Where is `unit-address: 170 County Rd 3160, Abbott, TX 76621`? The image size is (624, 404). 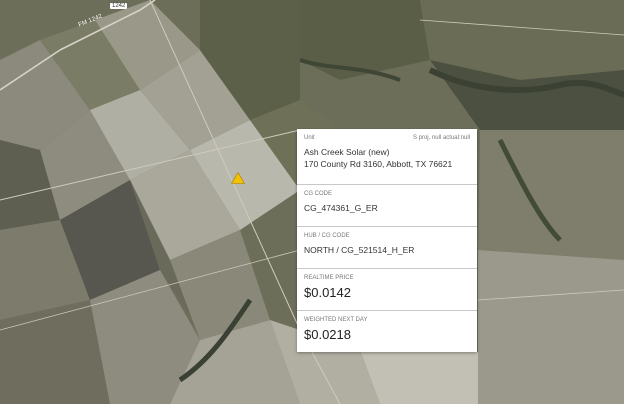
unit-address: 170 County Rd 3160, Abbott, TX 76621 is located at coordinates (378, 164).